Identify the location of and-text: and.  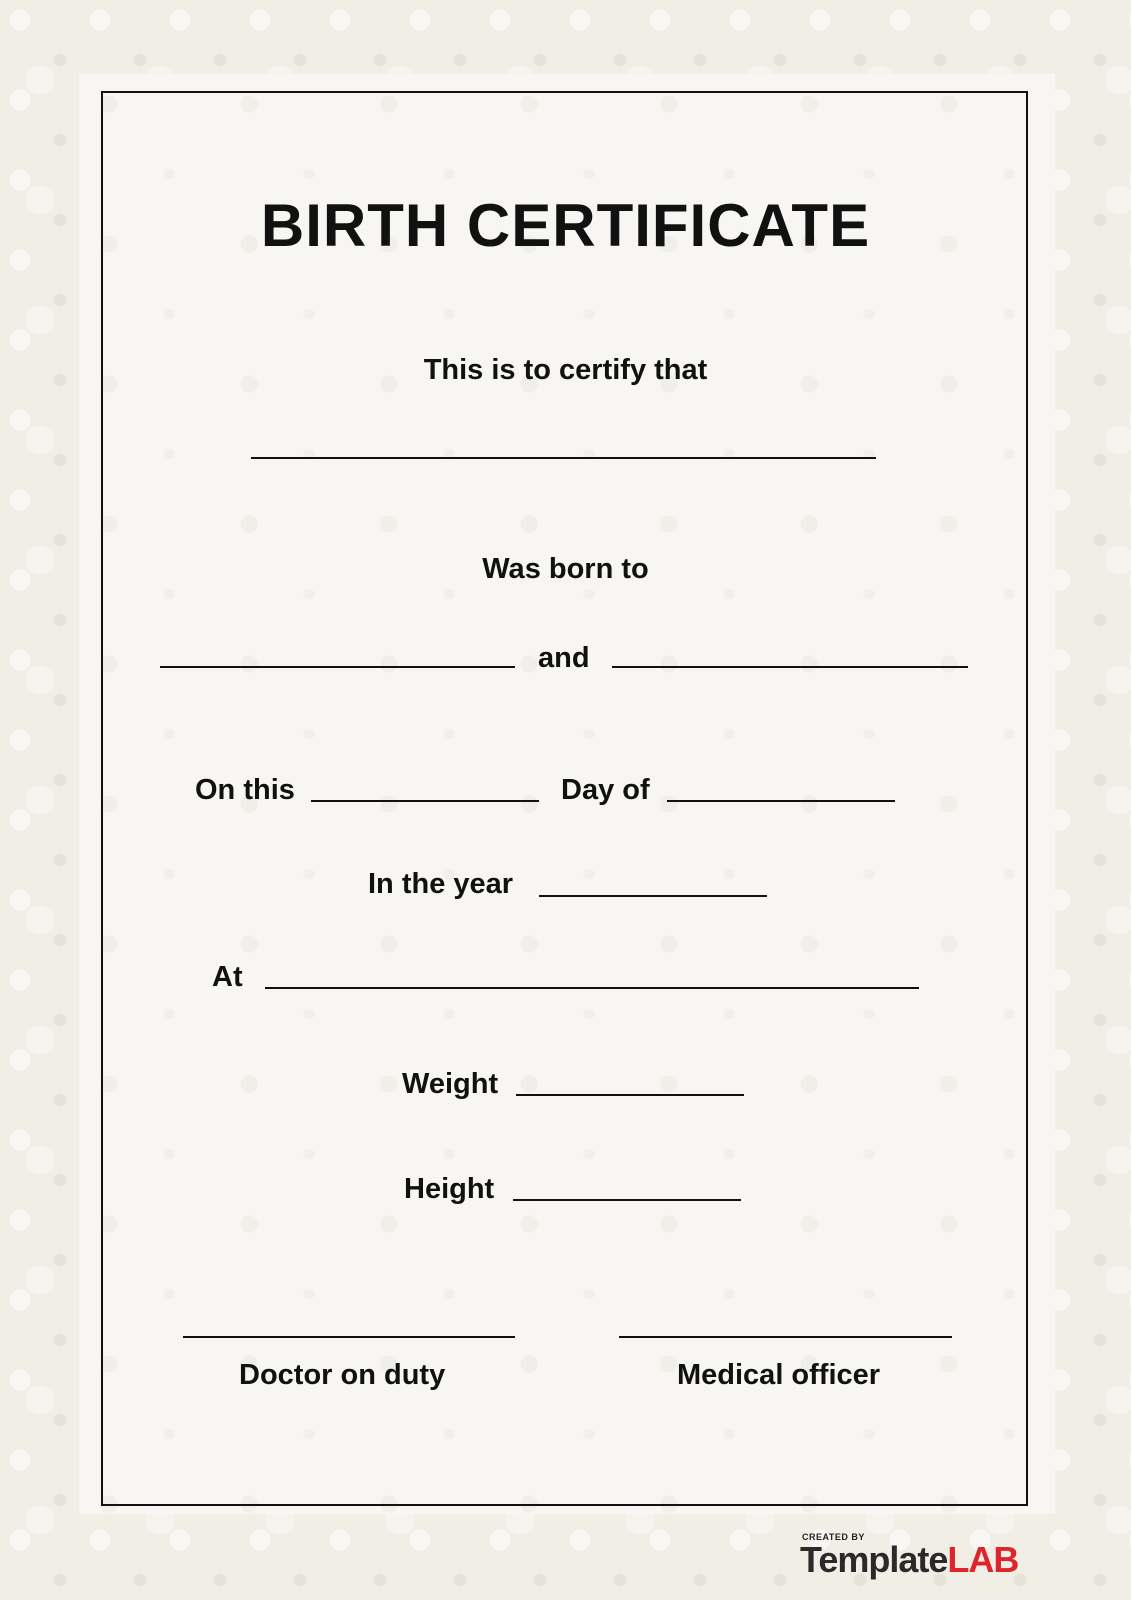
(564, 658).